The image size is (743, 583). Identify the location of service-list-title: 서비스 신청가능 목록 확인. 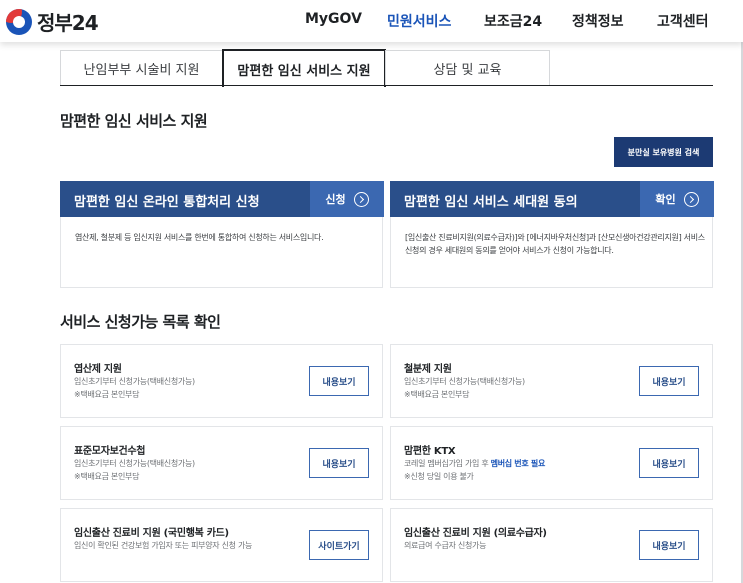
(140, 322).